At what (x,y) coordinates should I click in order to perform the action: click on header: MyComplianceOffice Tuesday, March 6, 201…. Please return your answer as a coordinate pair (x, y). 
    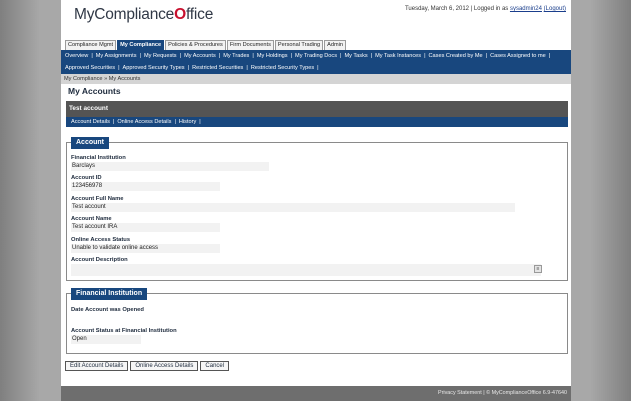
    Looking at the image, I should click on (316, 18).